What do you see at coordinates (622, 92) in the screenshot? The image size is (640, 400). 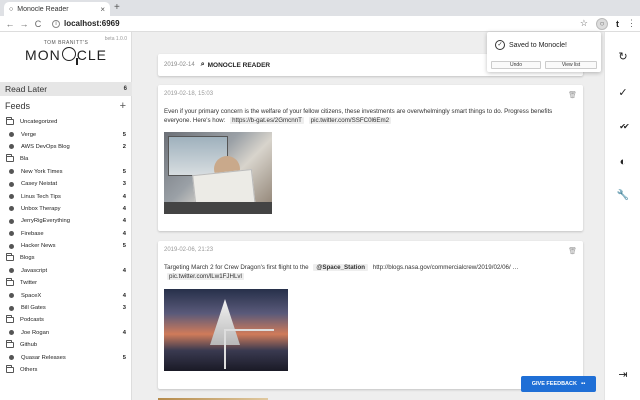 I see `mark-read-icon: ✓` at bounding box center [622, 92].